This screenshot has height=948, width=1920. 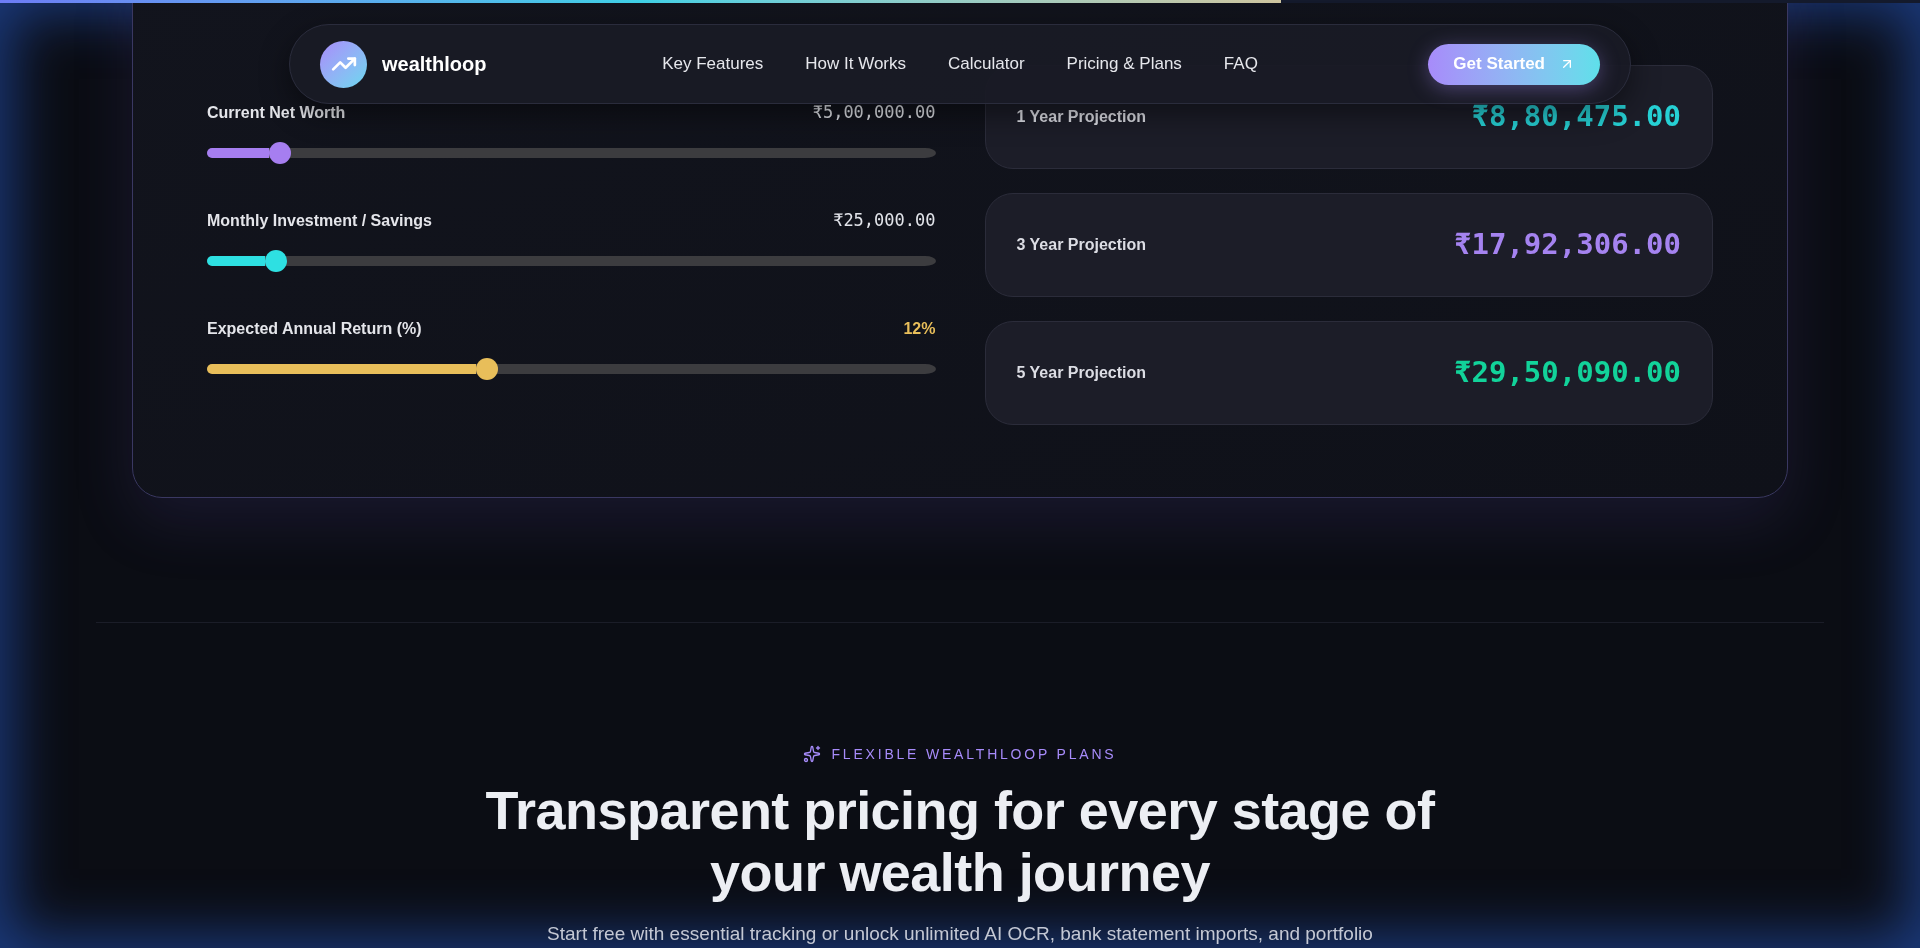 I want to click on section-subtitle: Start free with essential tracking or unlock unlimited AI OCR, bank statement imports, and portfolio, so click(x=960, y=934).